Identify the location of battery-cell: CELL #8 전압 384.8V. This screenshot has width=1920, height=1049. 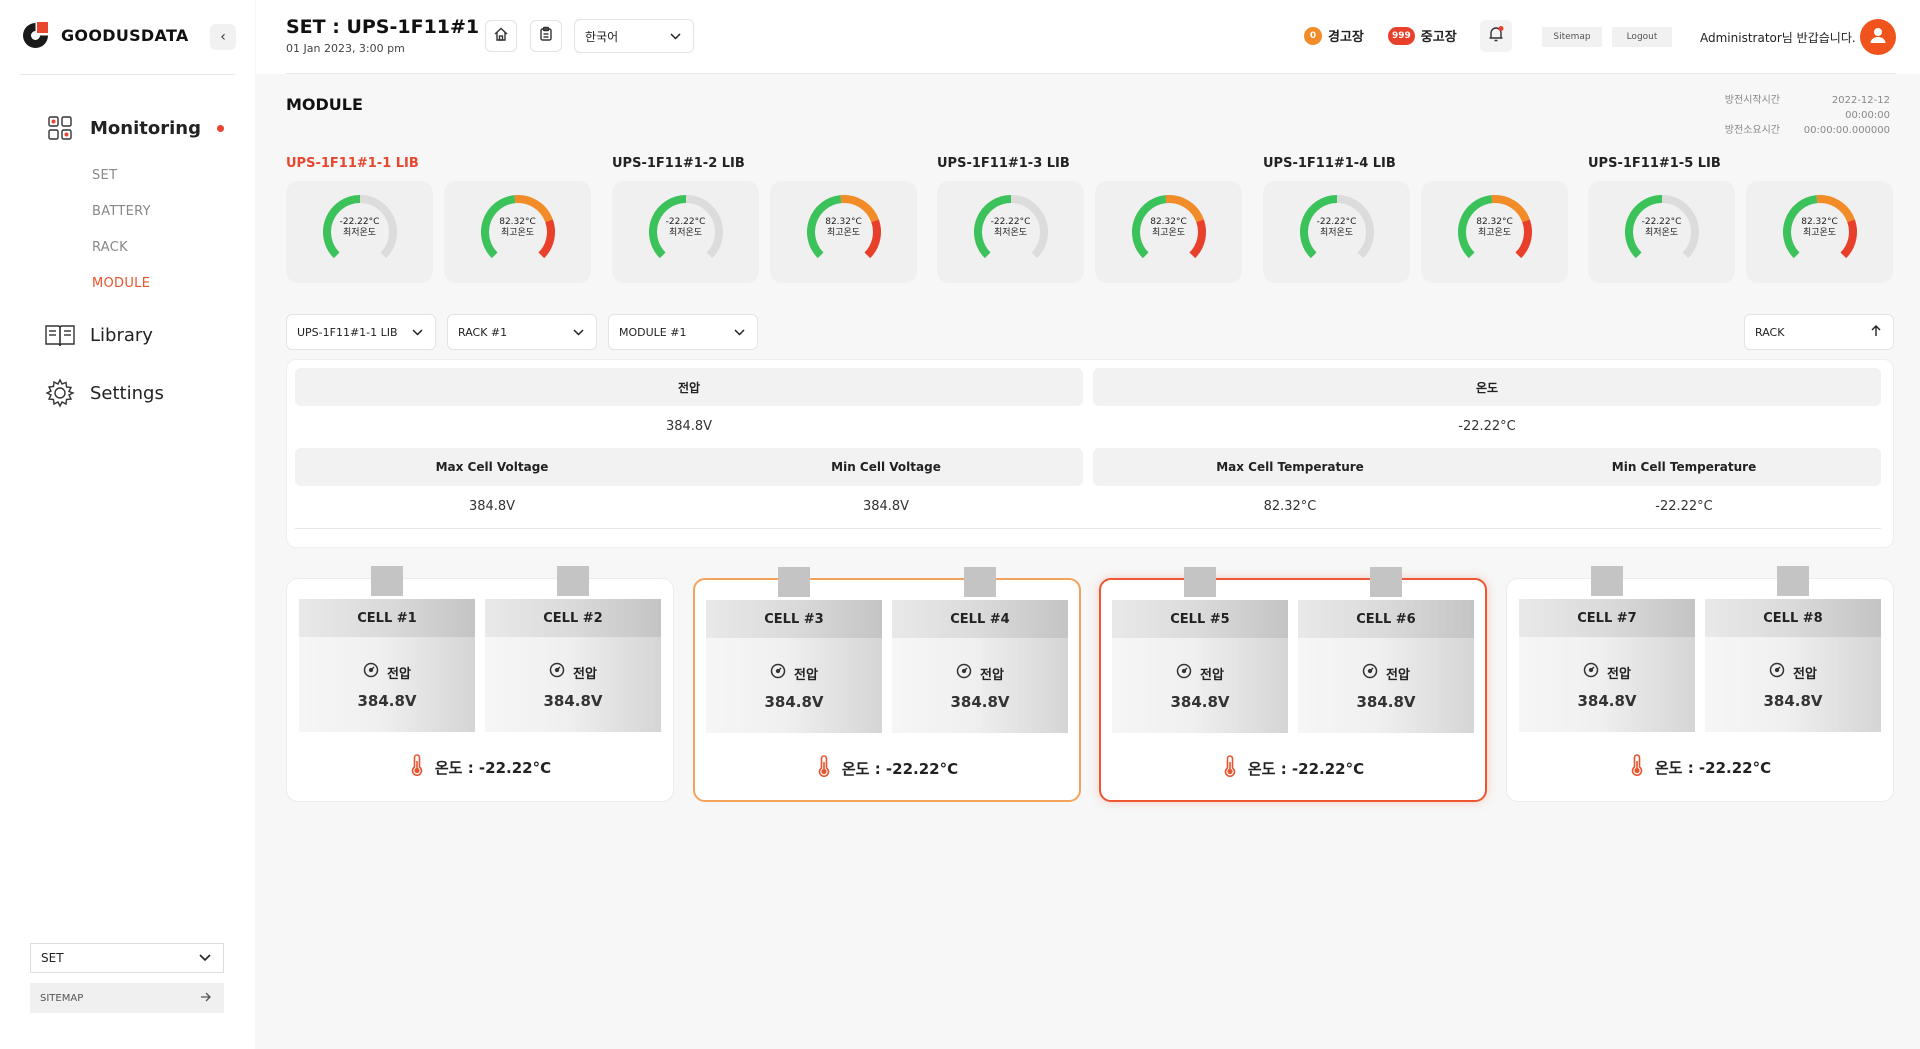
(1793, 665).